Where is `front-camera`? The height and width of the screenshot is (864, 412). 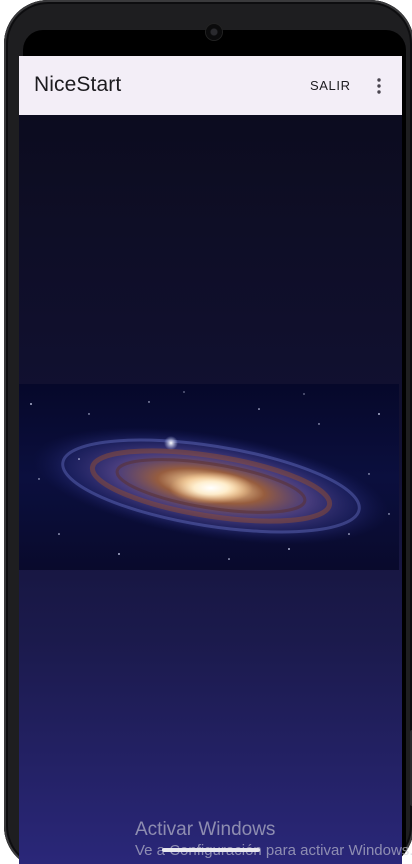 front-camera is located at coordinates (214, 32).